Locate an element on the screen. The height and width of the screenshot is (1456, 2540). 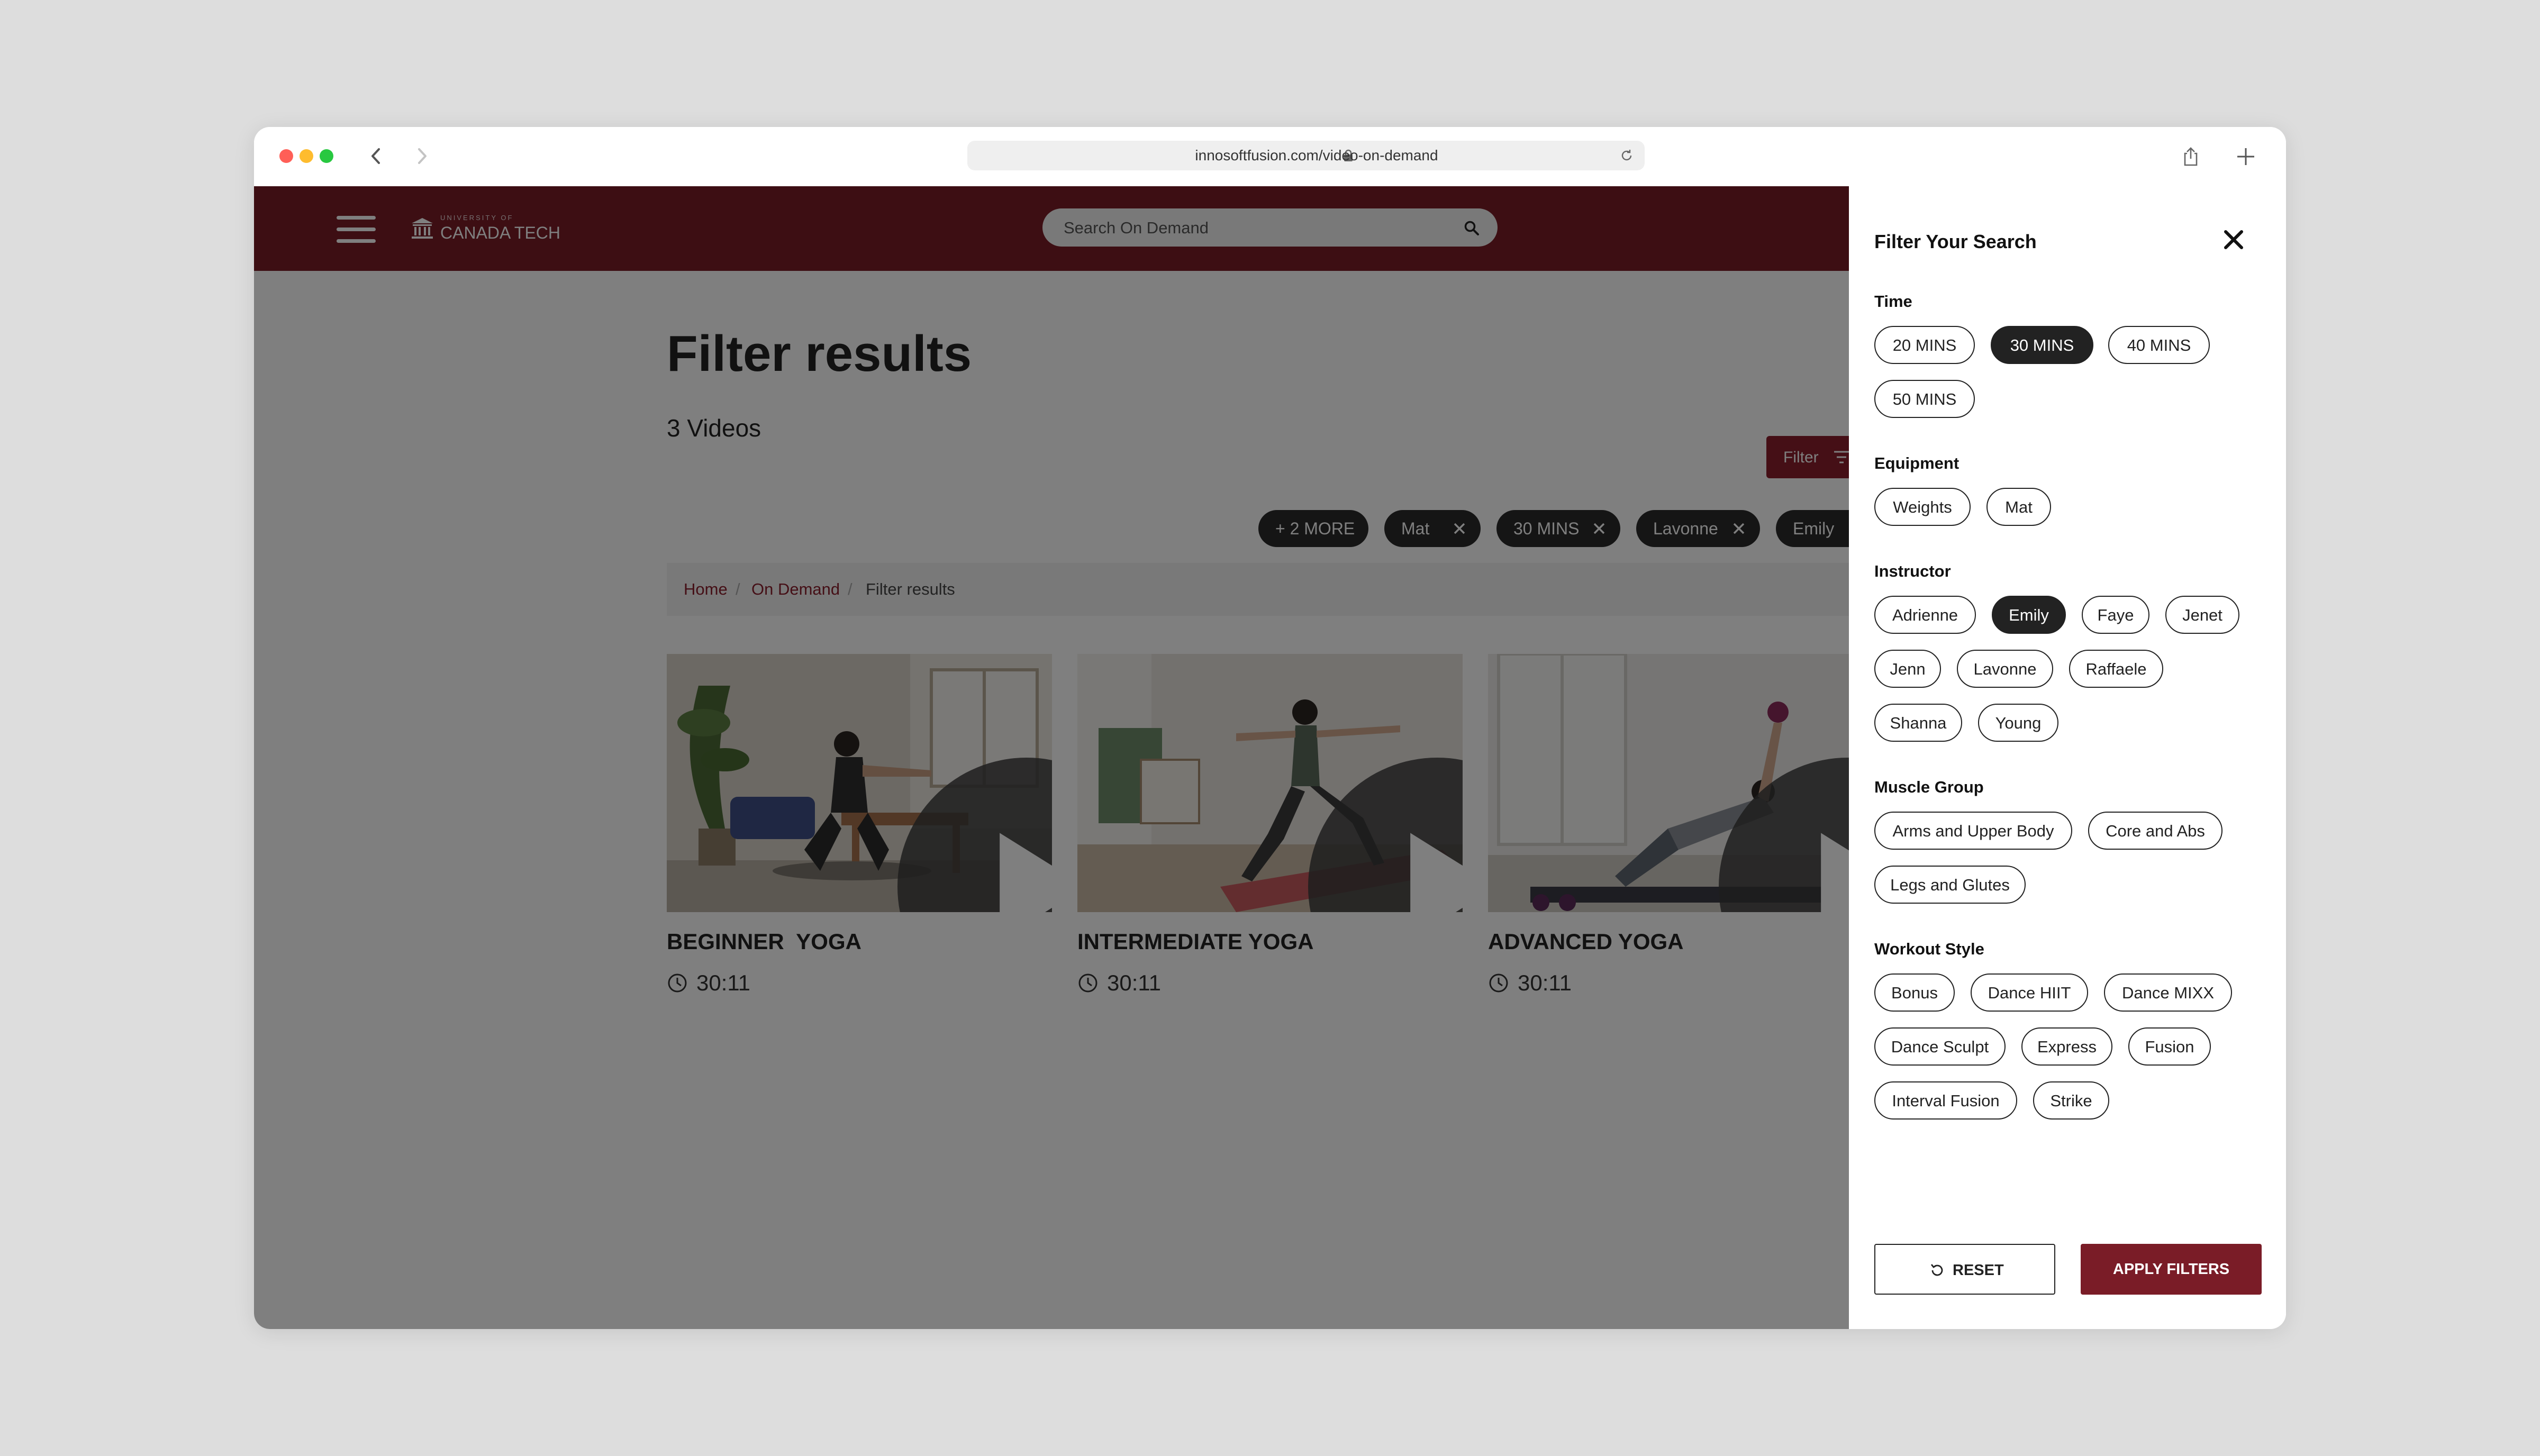
muscle-option-core-abs: Core and Abs is located at coordinates (2155, 831).